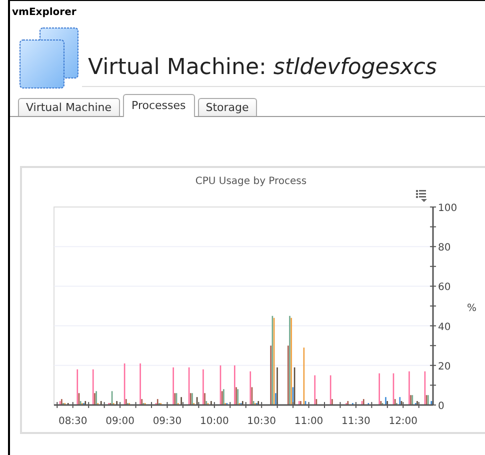 The image size is (485, 455). Describe the element at coordinates (444, 366) in the screenshot. I see `axis-label: 20` at that location.